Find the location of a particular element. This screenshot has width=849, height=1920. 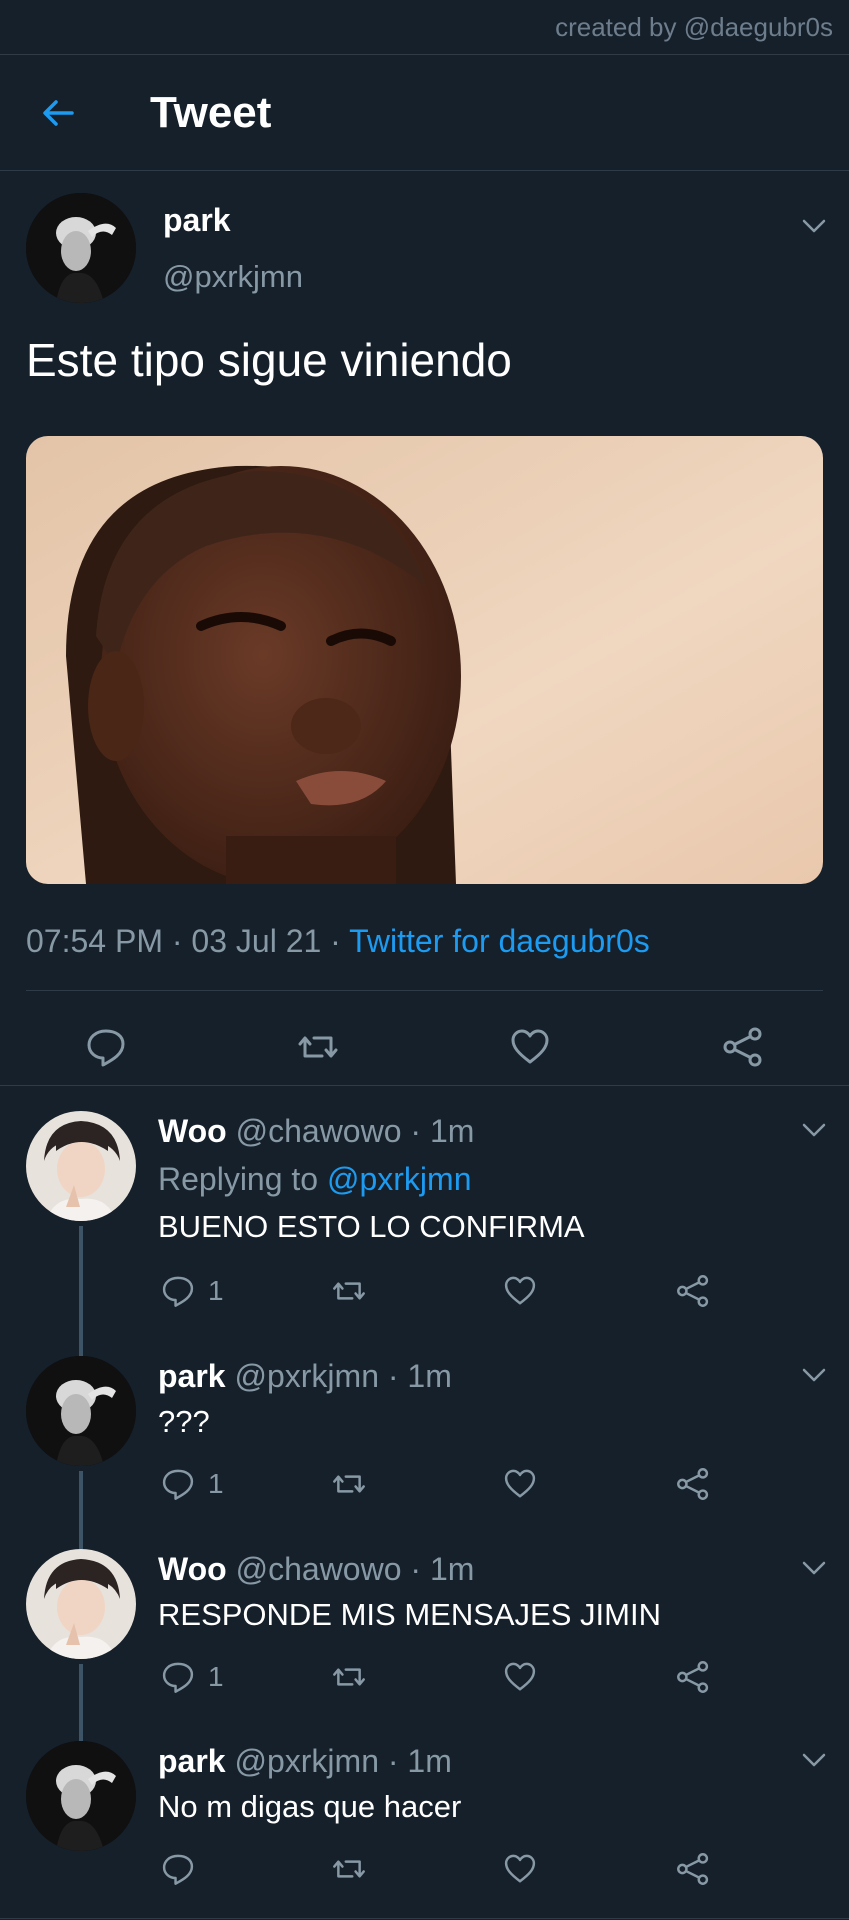

tweet-date: 03 Jul 21 is located at coordinates (256, 941).